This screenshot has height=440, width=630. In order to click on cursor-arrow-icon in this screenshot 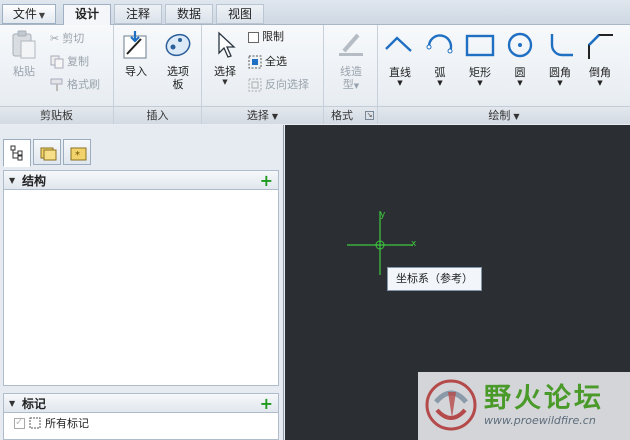, I will do `click(227, 44)`.